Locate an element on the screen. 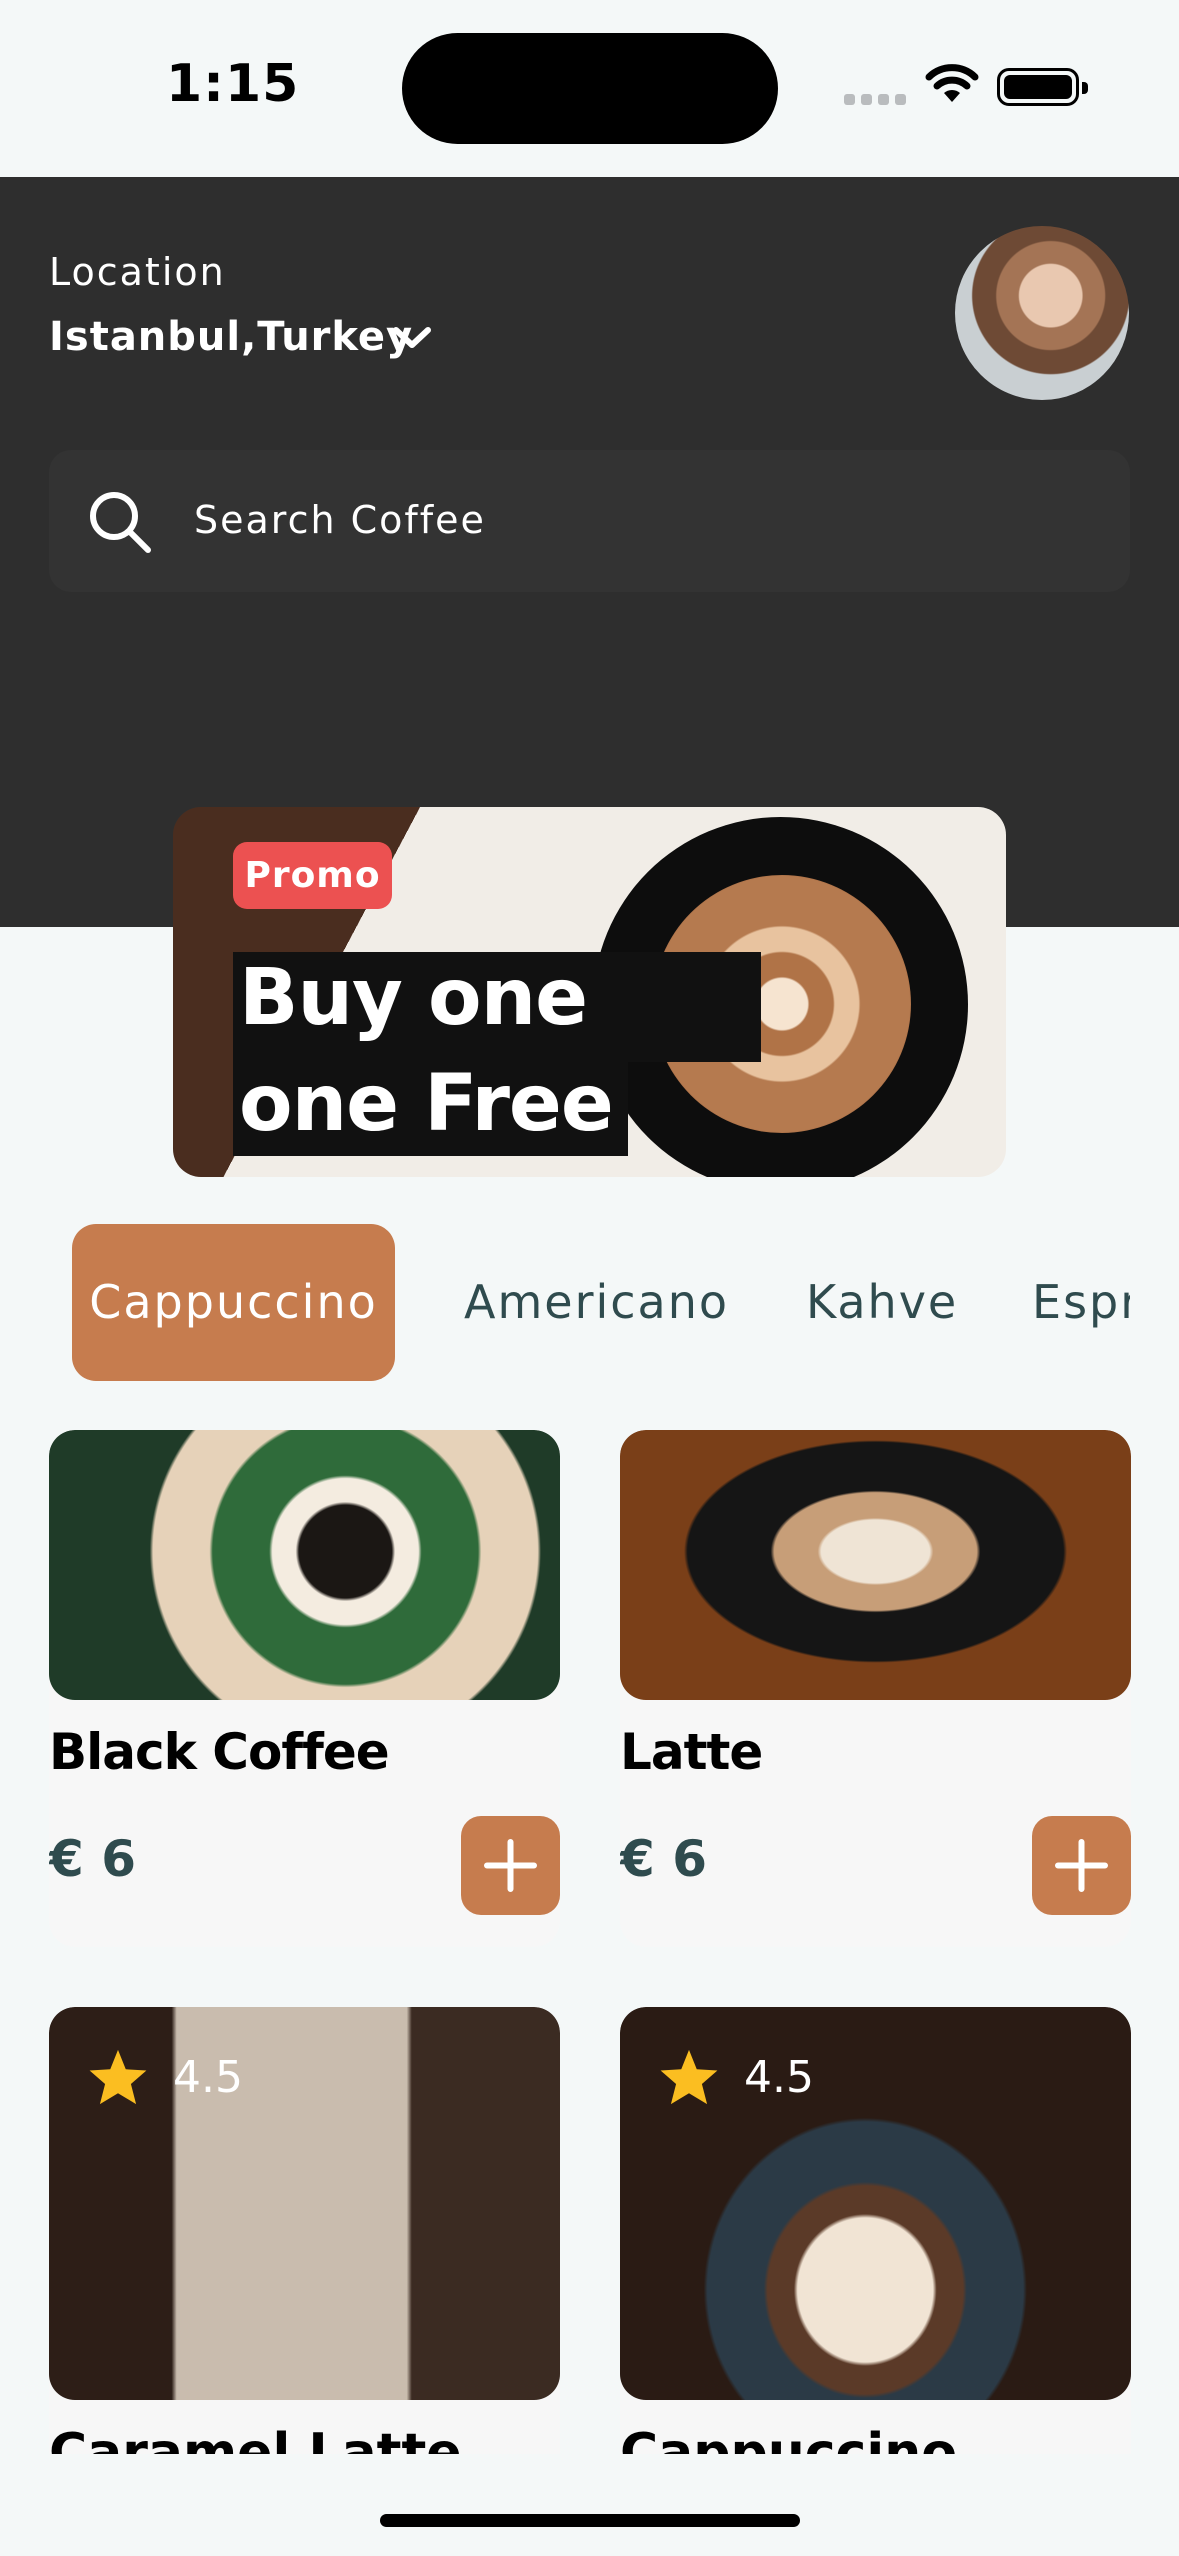  product-name: Latte is located at coordinates (691, 1752).